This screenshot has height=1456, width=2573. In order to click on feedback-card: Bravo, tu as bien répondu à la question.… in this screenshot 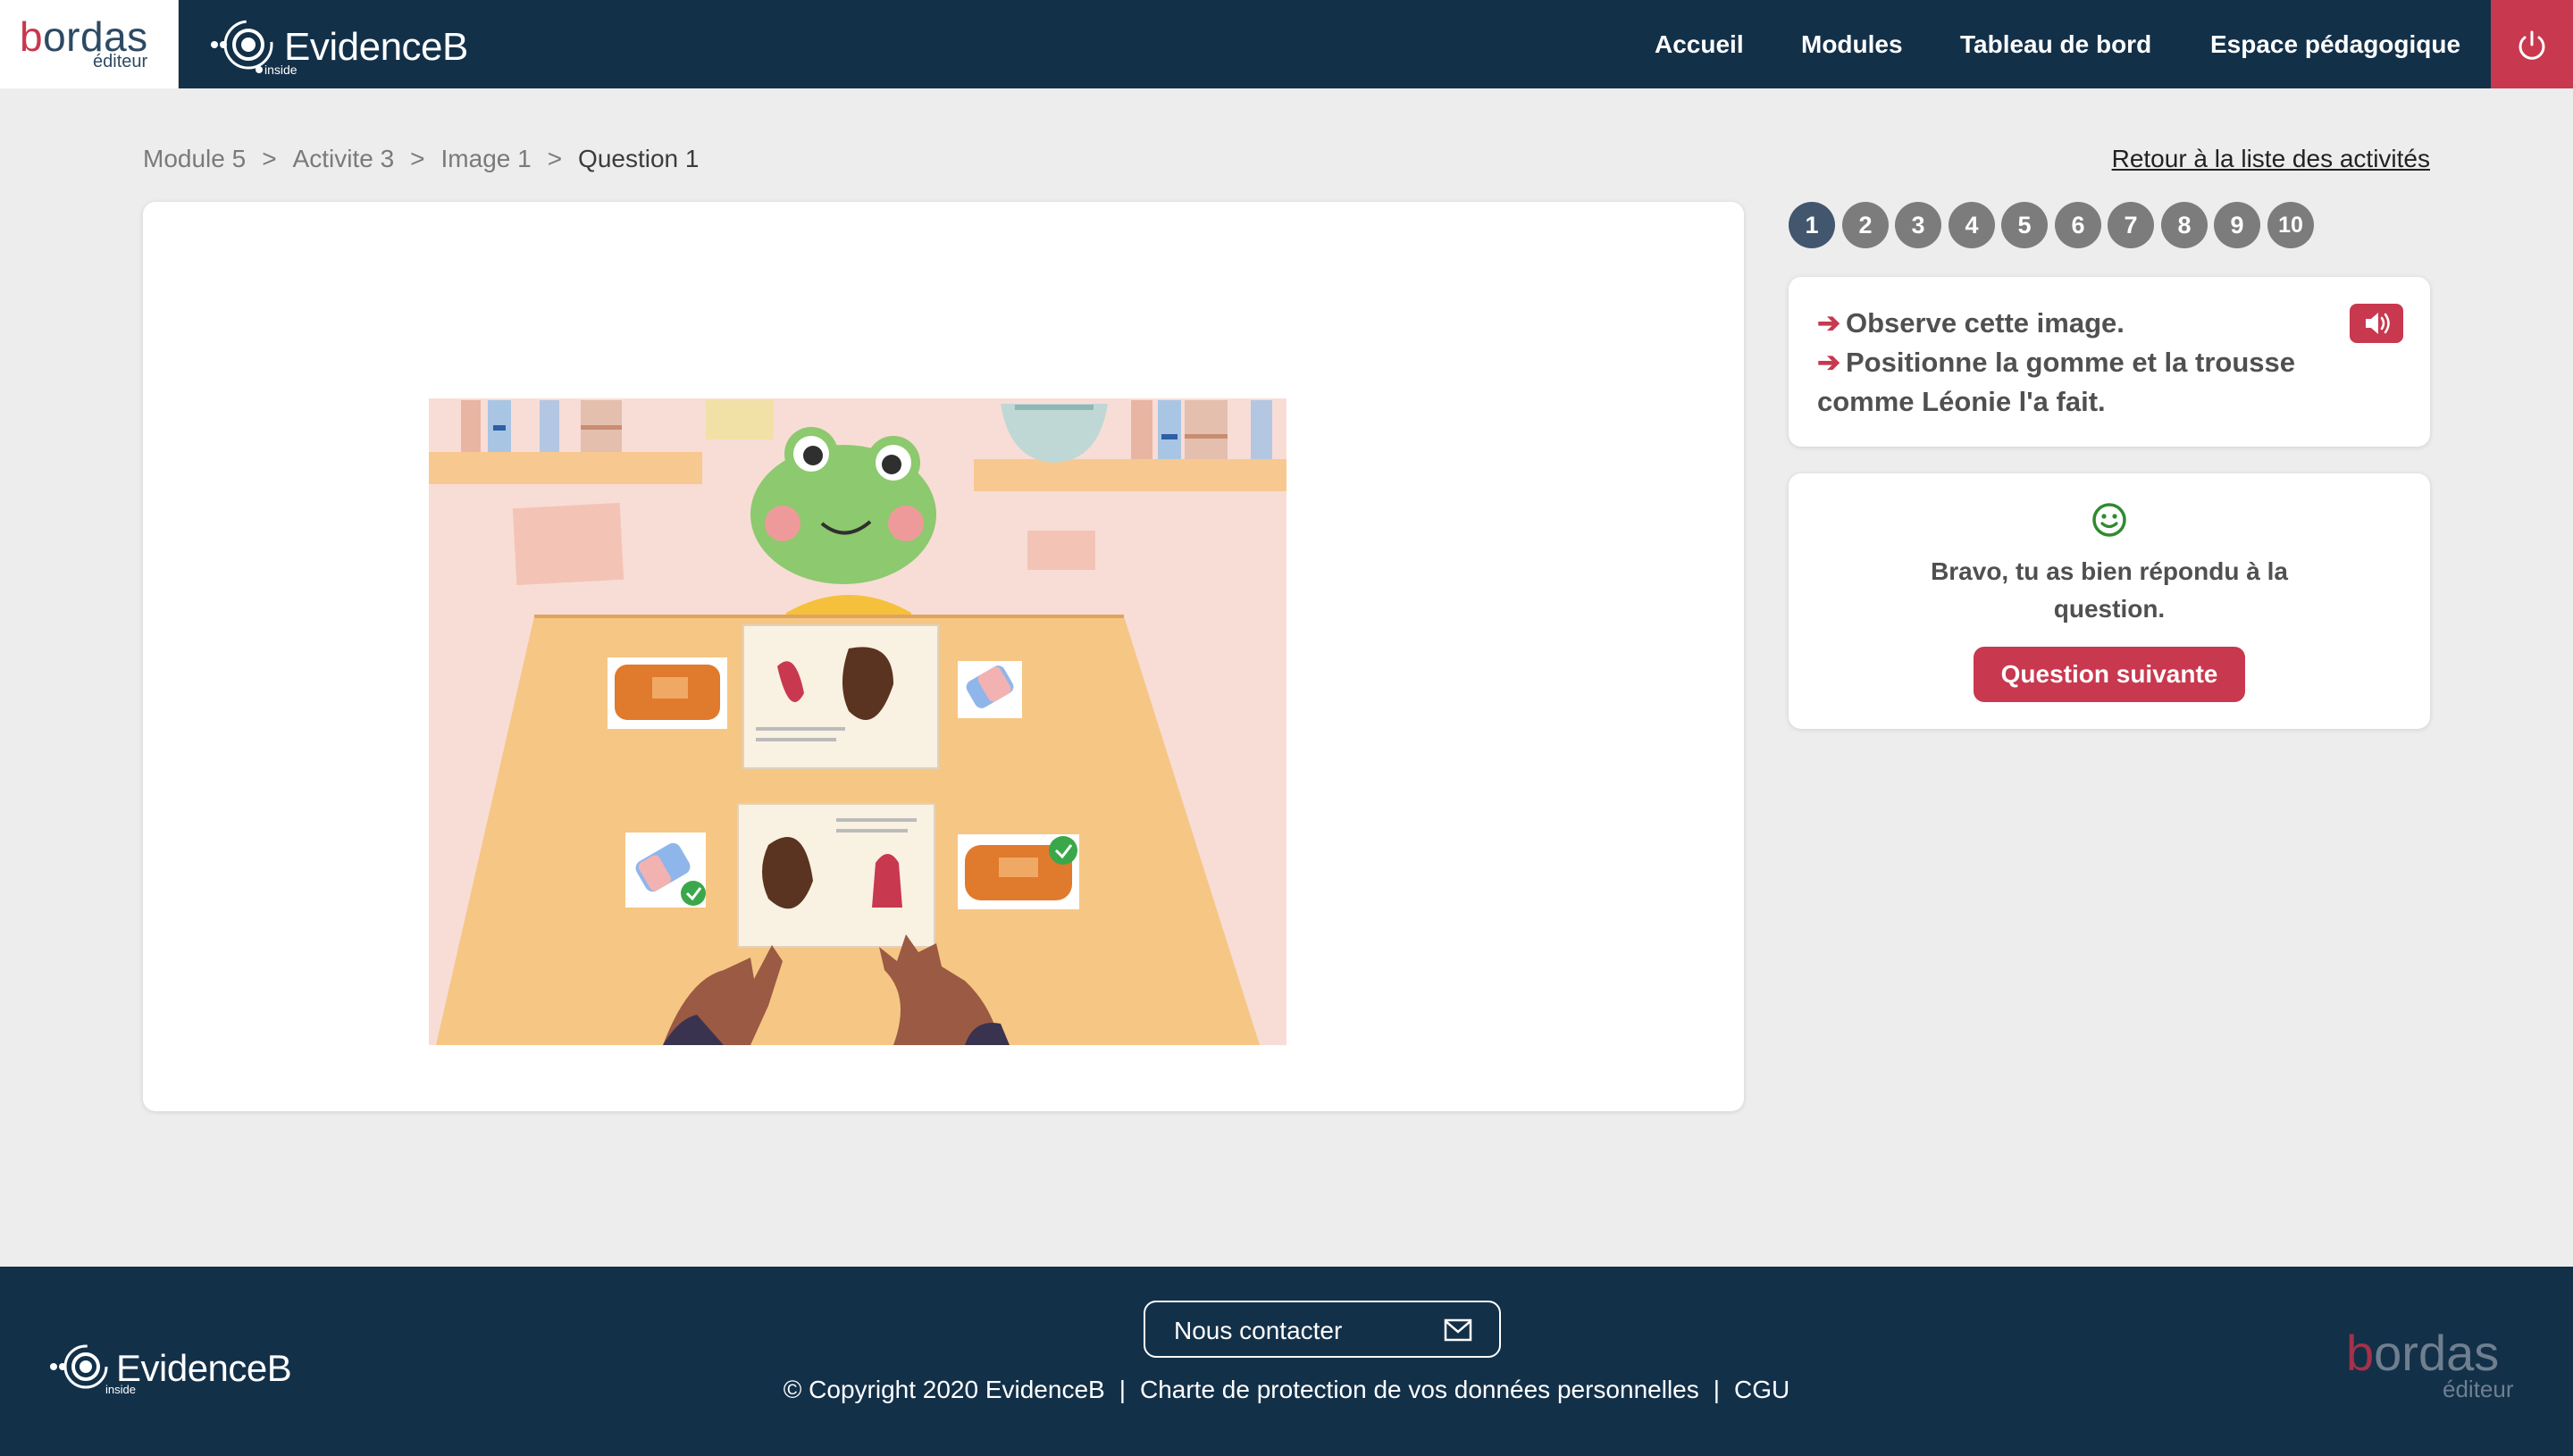, I will do `click(2109, 601)`.